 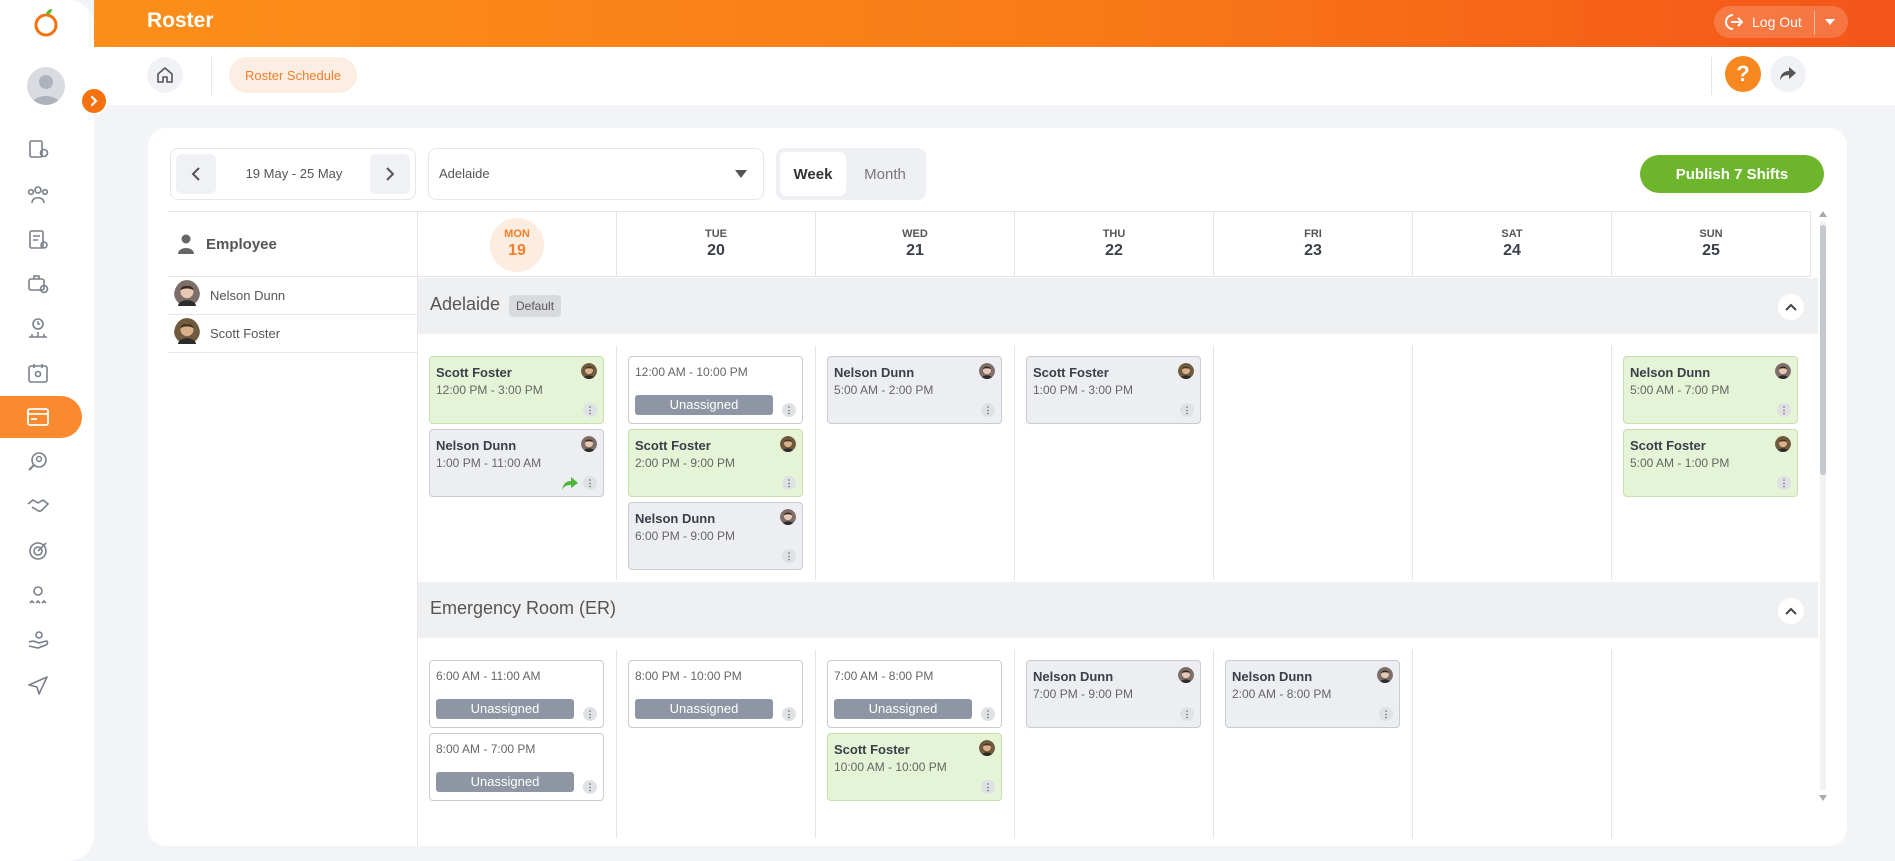 I want to click on location-value: Adelaide, so click(x=464, y=173).